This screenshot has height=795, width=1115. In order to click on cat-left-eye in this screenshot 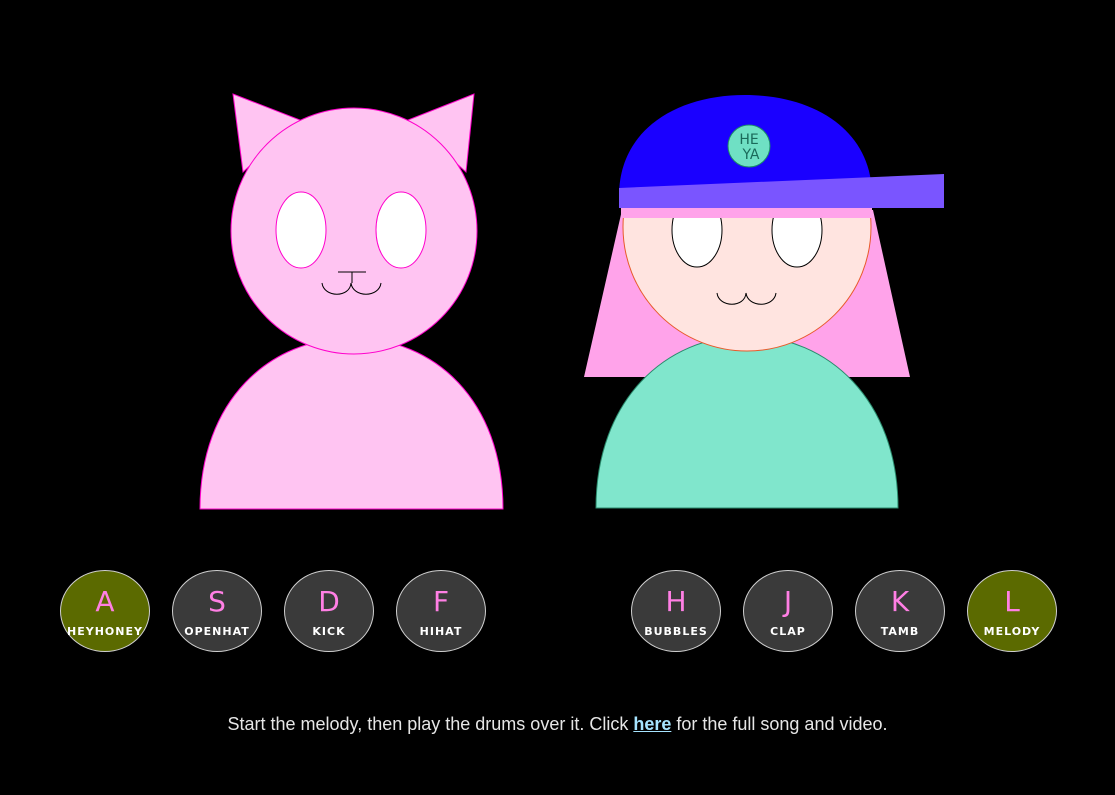, I will do `click(301, 230)`.